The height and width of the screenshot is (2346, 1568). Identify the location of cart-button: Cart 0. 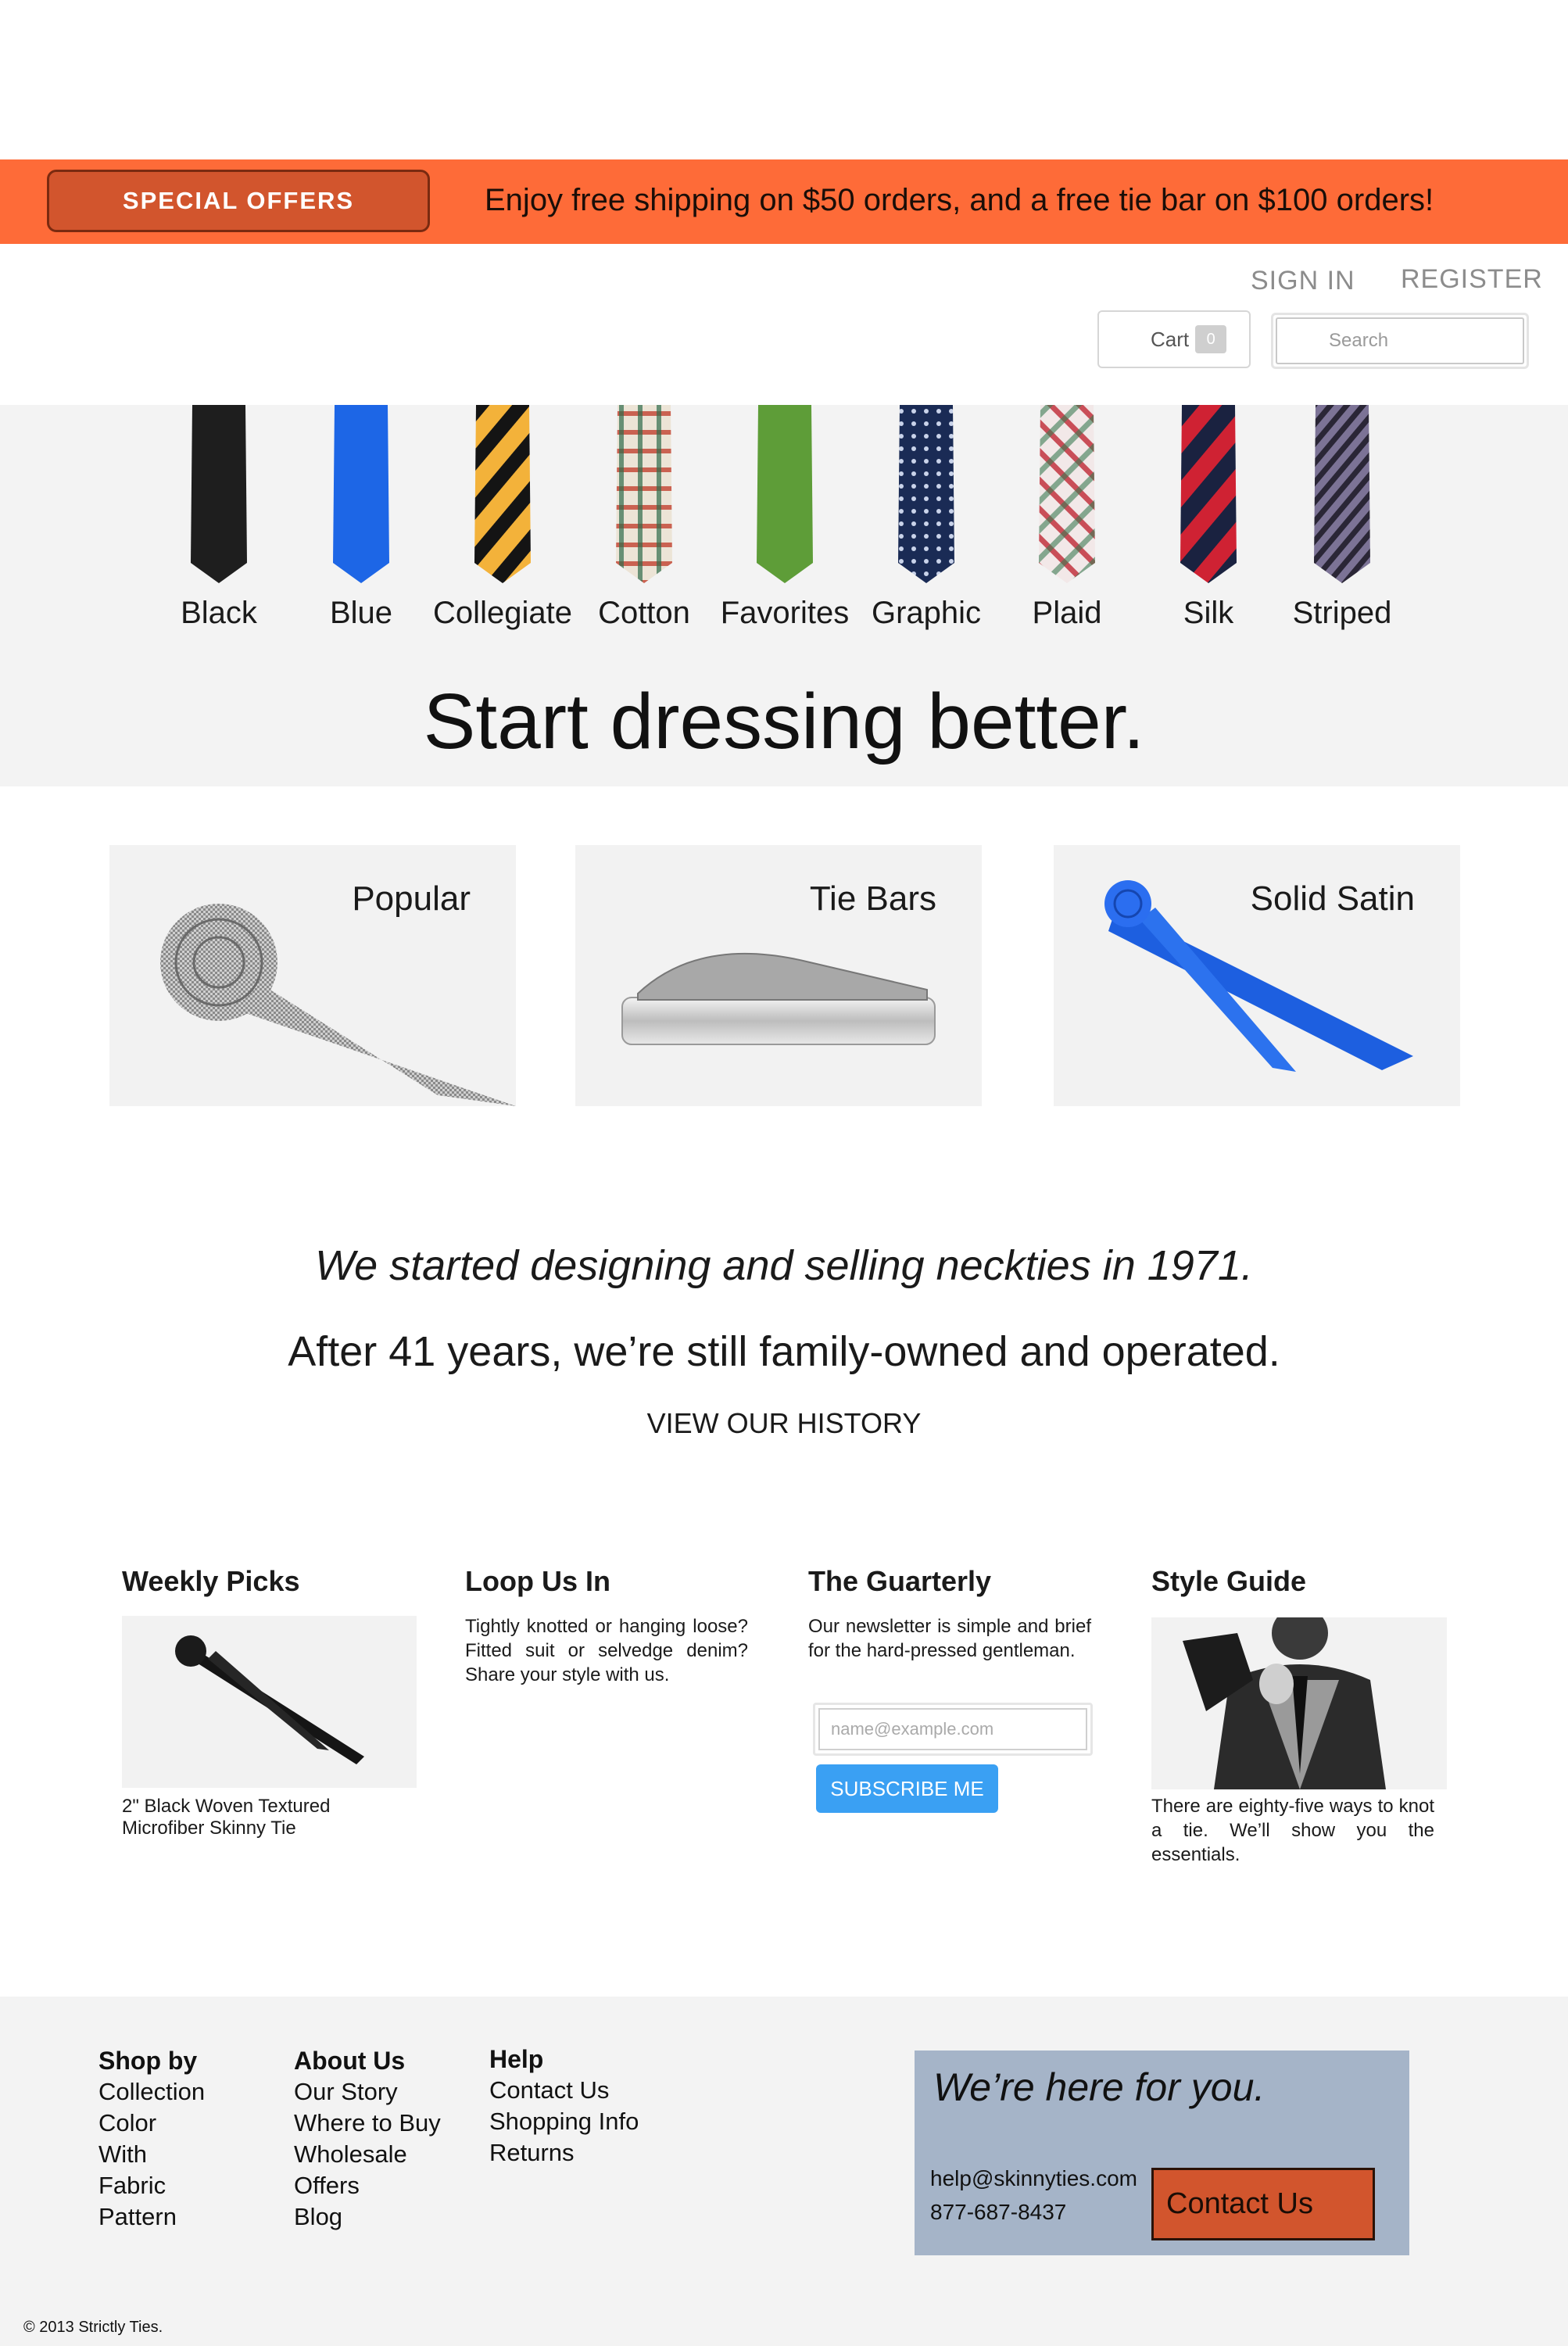
(1174, 339).